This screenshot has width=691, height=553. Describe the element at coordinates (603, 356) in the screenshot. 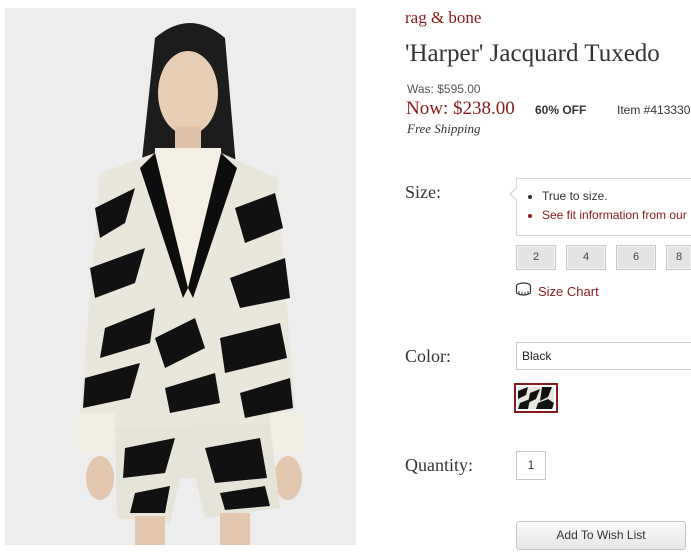

I see `color-select: Black` at that location.